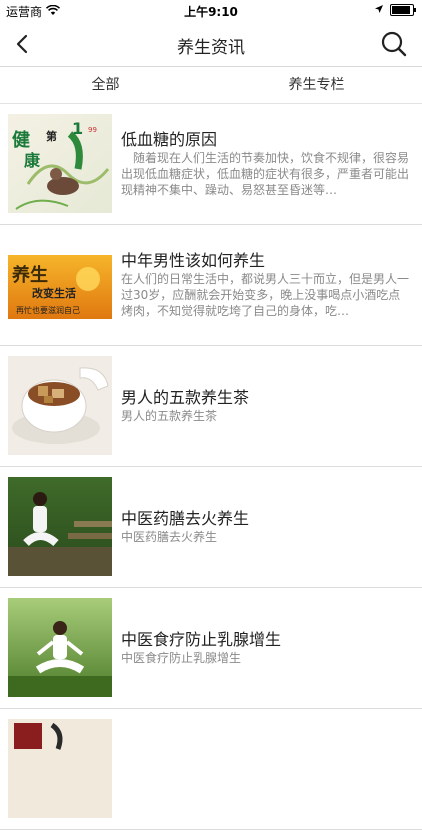 This screenshot has width=422, height=830. I want to click on search-button, so click(394, 44).